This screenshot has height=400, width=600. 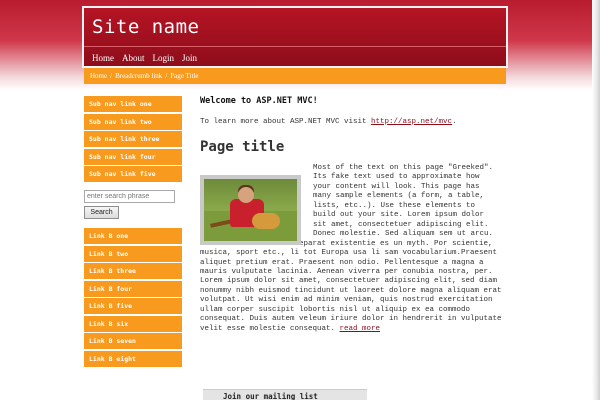 I want to click on top-nav: Home About Login Join, so click(x=295, y=57).